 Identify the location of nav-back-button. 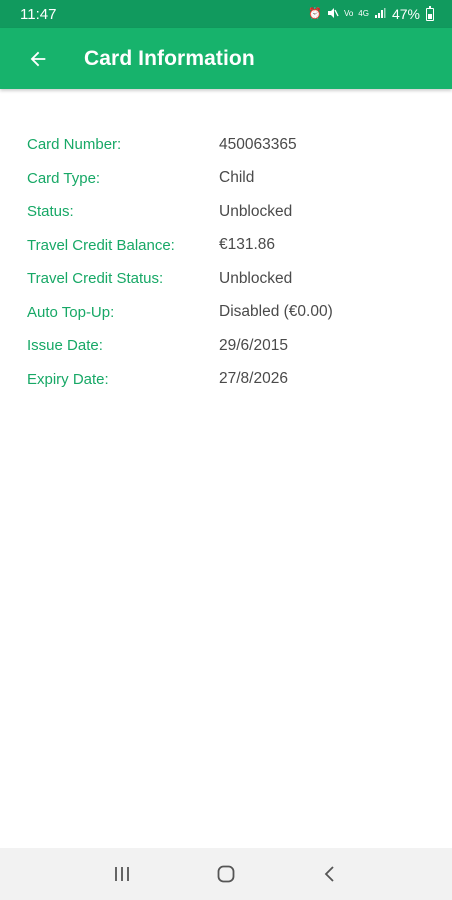
(330, 874).